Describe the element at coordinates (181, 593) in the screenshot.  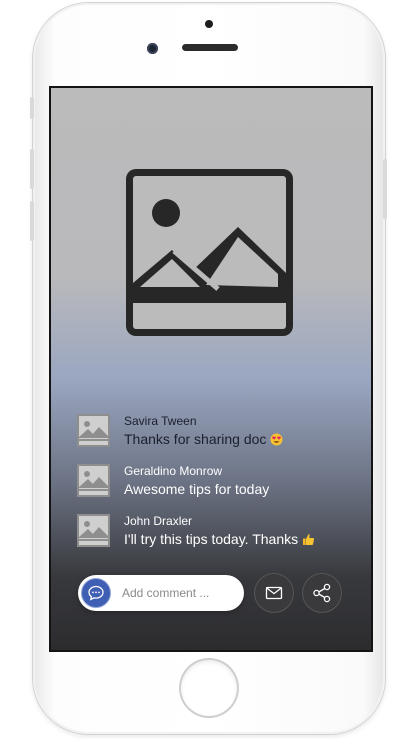
I see `comment-input` at that location.